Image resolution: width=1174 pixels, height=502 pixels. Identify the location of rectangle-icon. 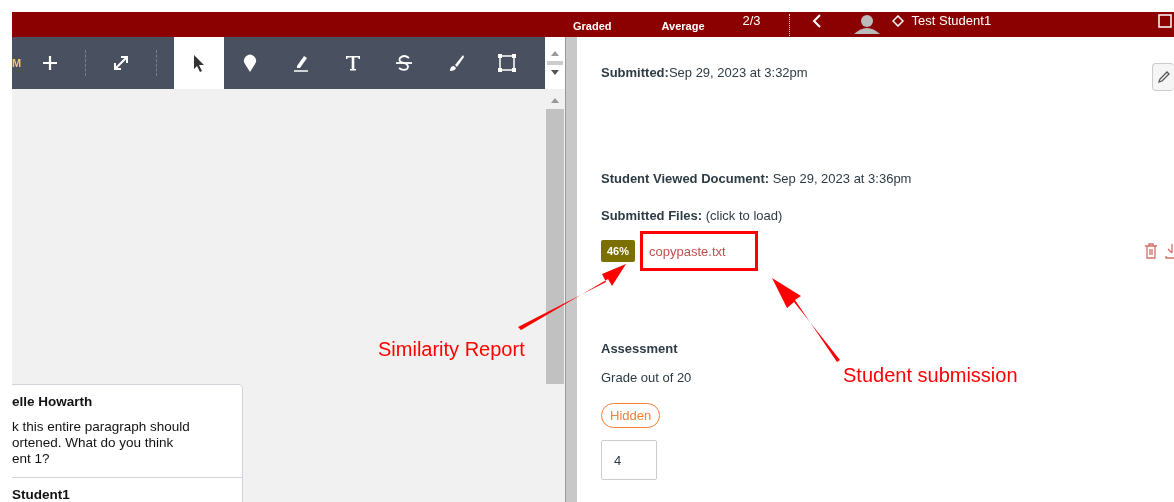
(507, 63).